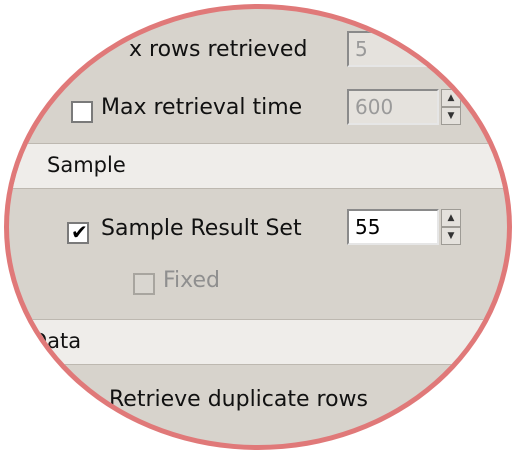 This screenshot has width=520, height=454. I want to click on max-retrieval-time-label: Max retrieval time, so click(202, 107).